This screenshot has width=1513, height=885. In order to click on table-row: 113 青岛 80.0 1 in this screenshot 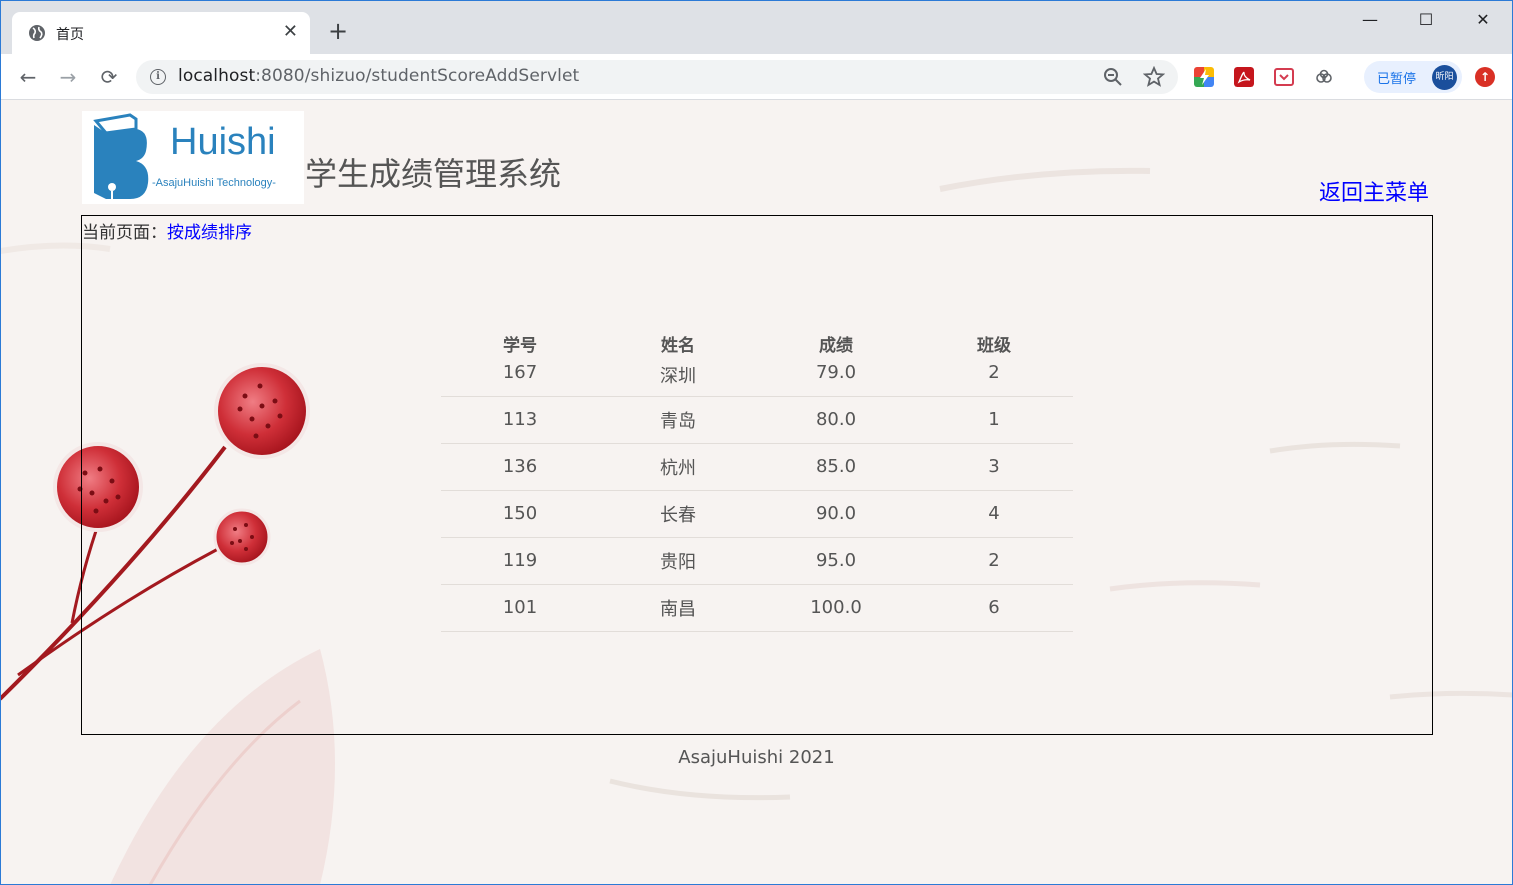, I will do `click(757, 420)`.